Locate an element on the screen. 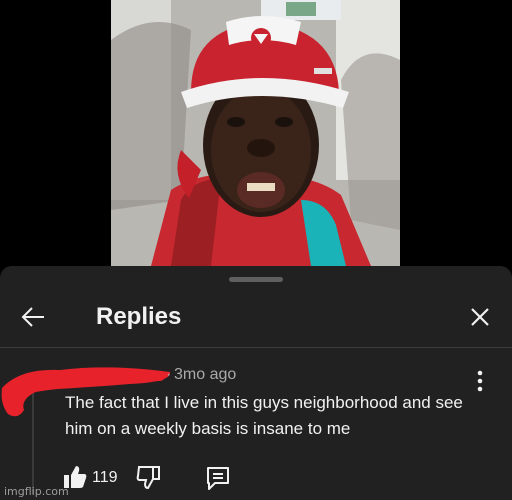 The width and height of the screenshot is (512, 500). comment-actions: 119 is located at coordinates (256, 476).